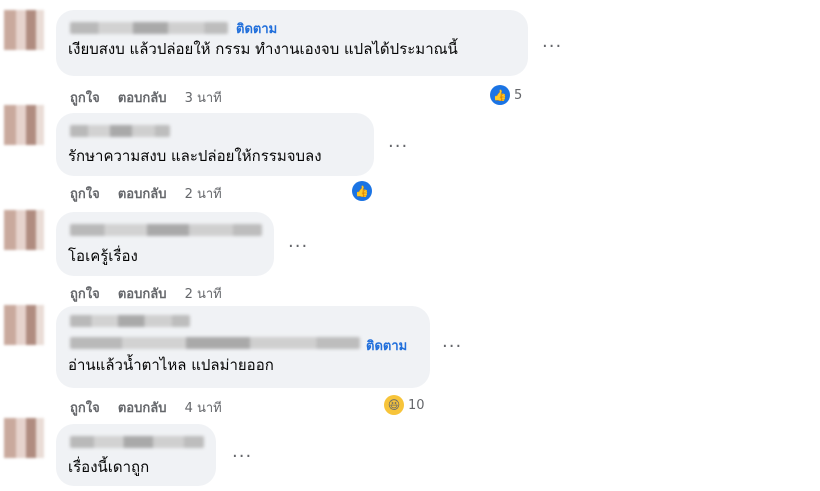 The width and height of the screenshot is (820, 491). I want to click on comment-actions: ถูกใจ ตอบกลับ 4 นาที, so click(153, 407).